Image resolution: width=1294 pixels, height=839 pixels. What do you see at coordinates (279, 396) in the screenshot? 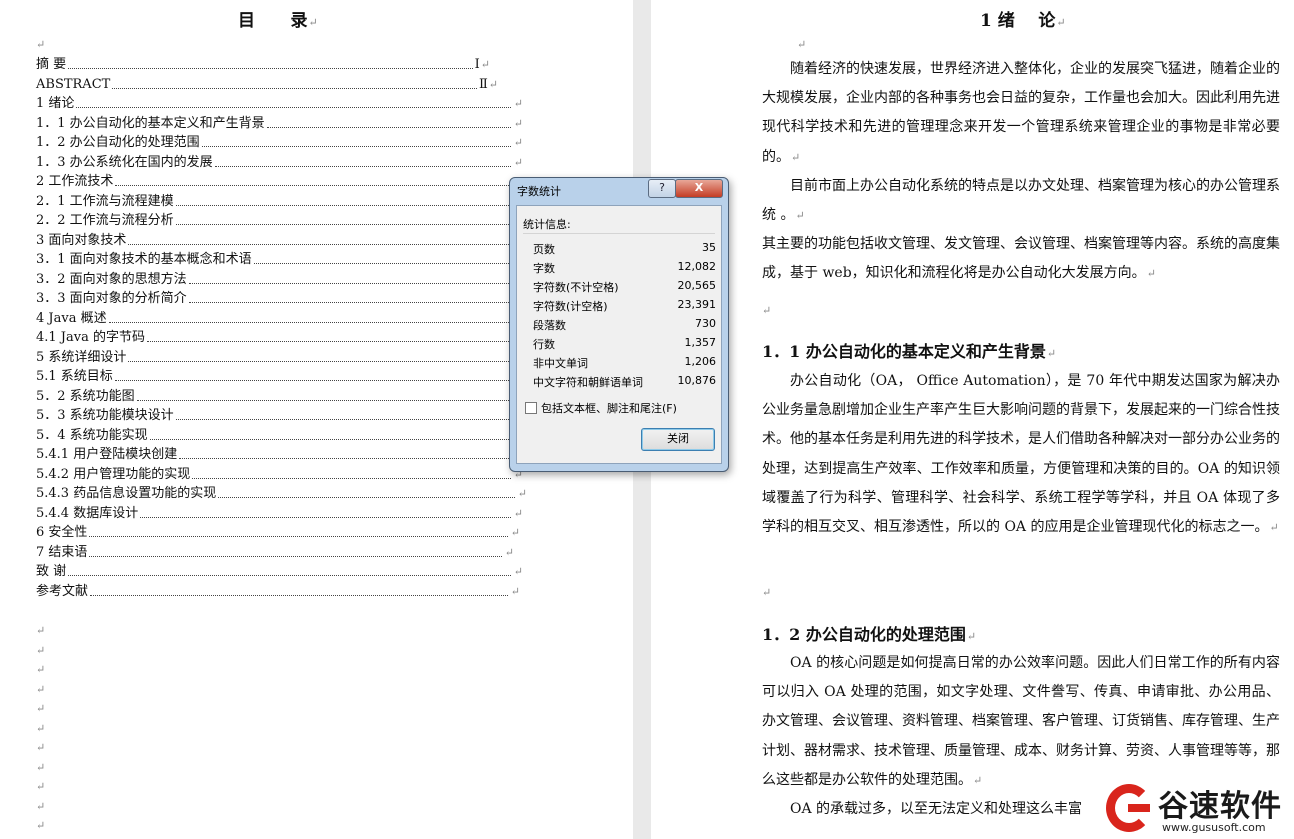
I see `toc-entry: 5．2 系统功能图↵` at bounding box center [279, 396].